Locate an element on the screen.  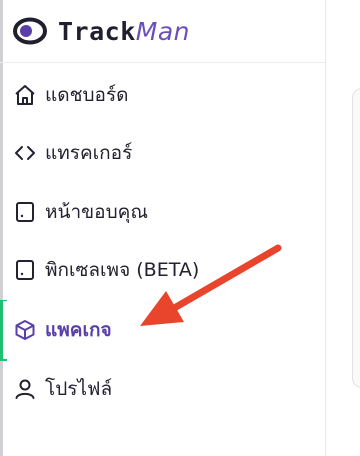
trackman-logo-icon is located at coordinates (30, 31).